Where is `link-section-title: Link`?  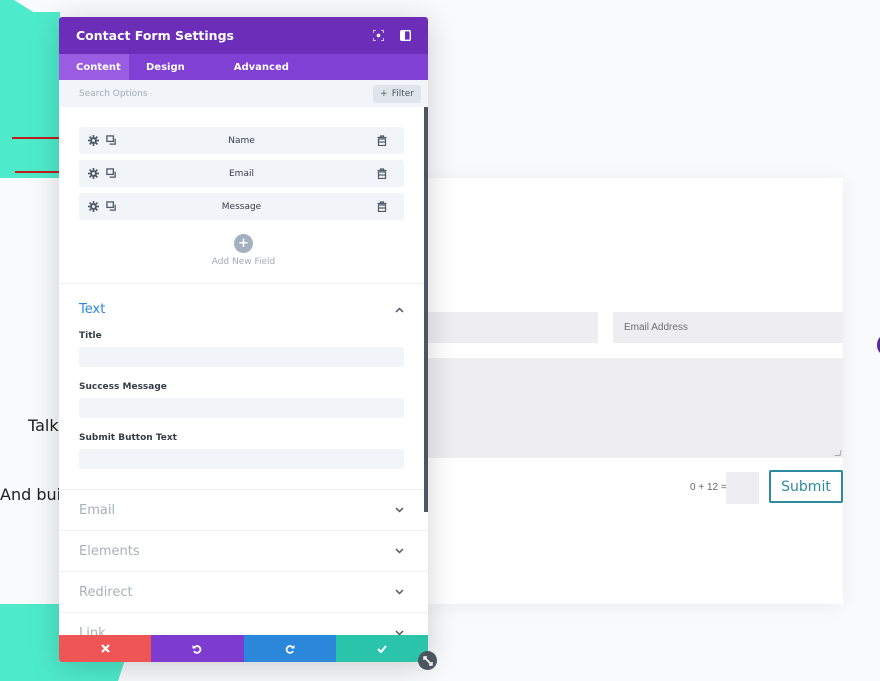 link-section-title: Link is located at coordinates (92, 630).